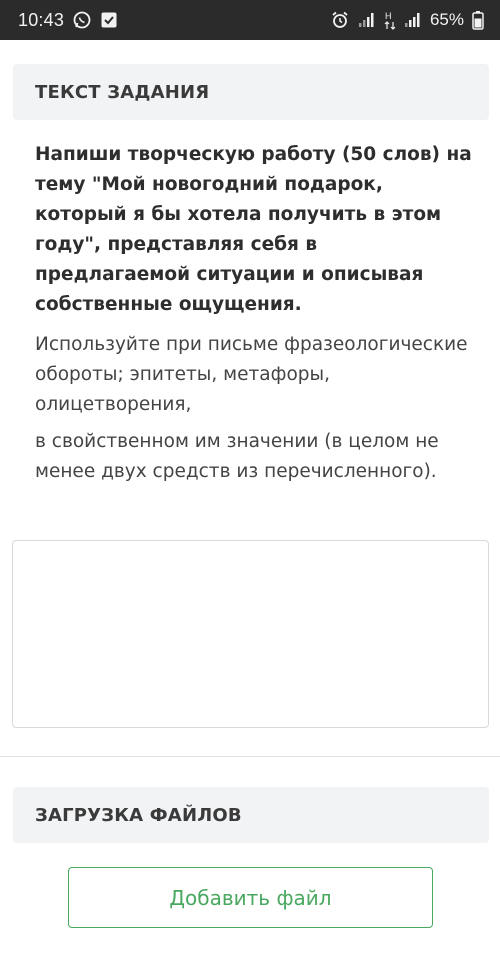 The image size is (500, 956). What do you see at coordinates (82, 20) in the screenshot?
I see `whatsapp-icon` at bounding box center [82, 20].